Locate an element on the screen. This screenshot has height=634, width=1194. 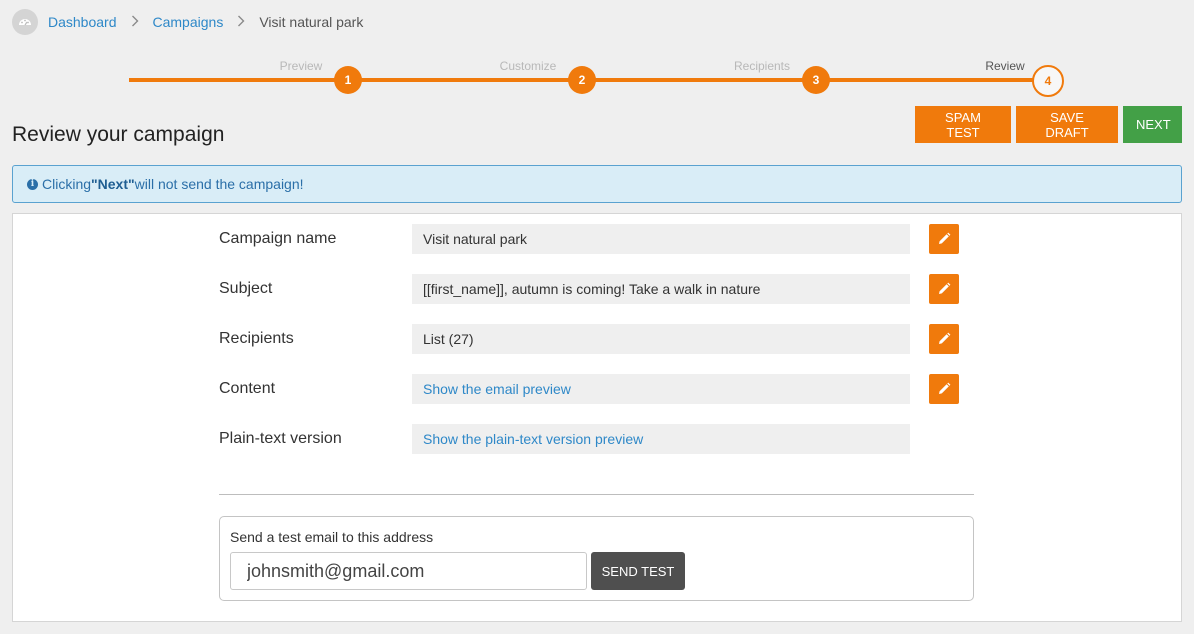
row-label: Recipients is located at coordinates (256, 338).